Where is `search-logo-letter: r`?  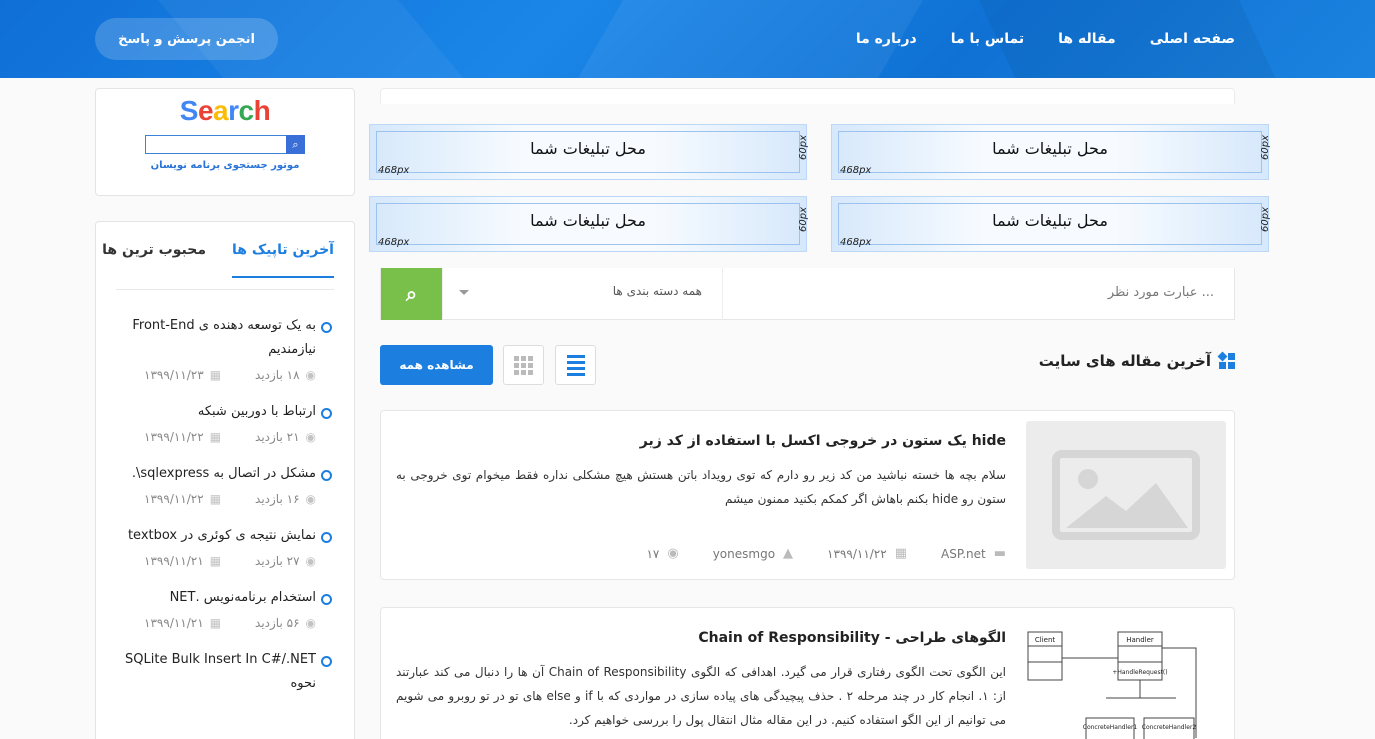
search-logo-letter: r is located at coordinates (233, 110).